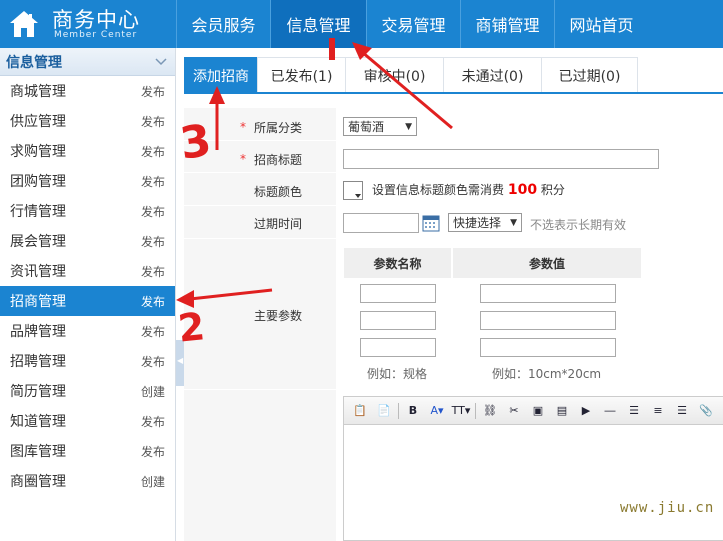  I want to click on param-value-header: 参数值, so click(547, 263).